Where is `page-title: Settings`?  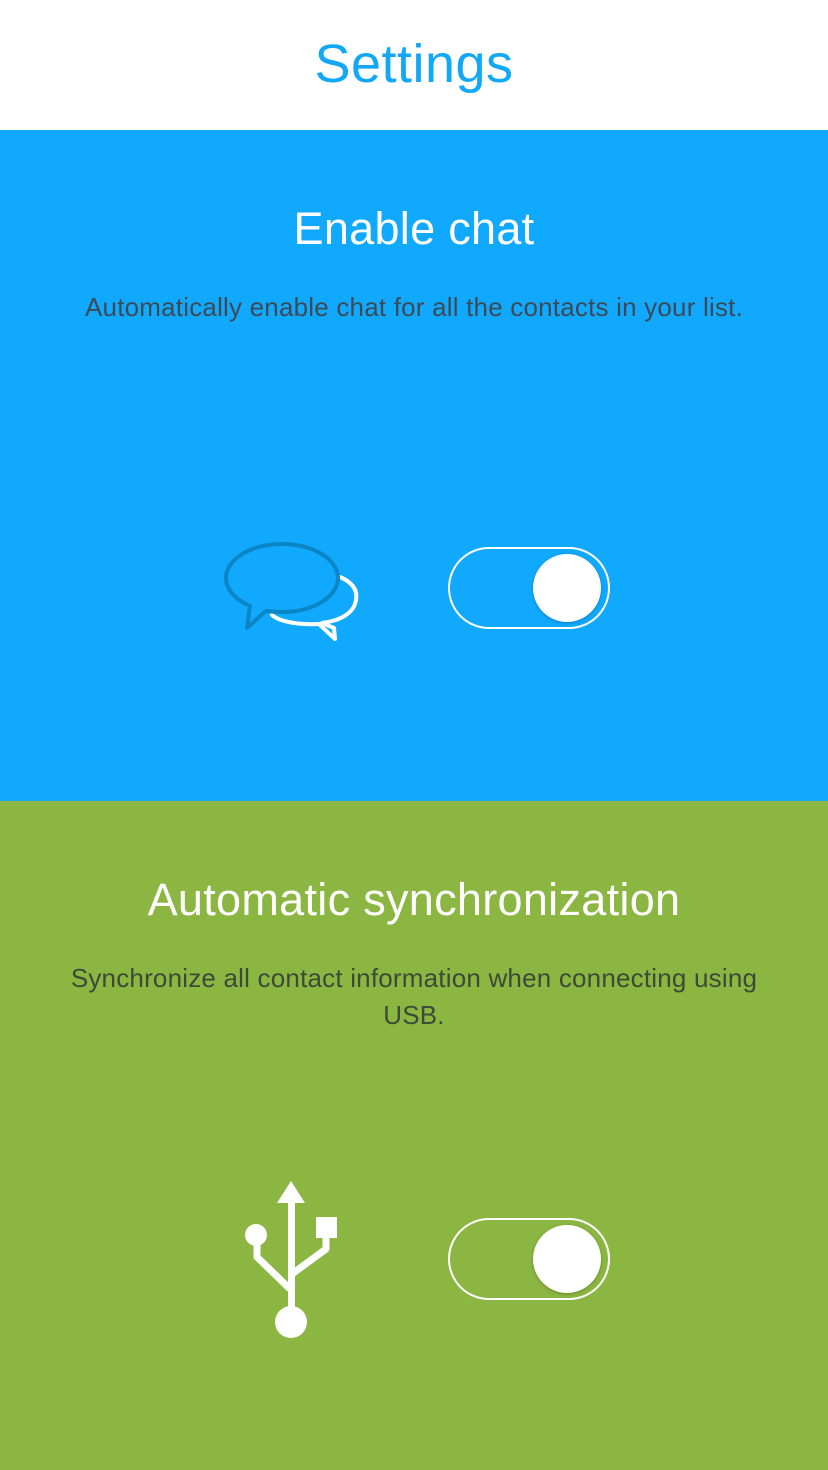 page-title: Settings is located at coordinates (414, 64).